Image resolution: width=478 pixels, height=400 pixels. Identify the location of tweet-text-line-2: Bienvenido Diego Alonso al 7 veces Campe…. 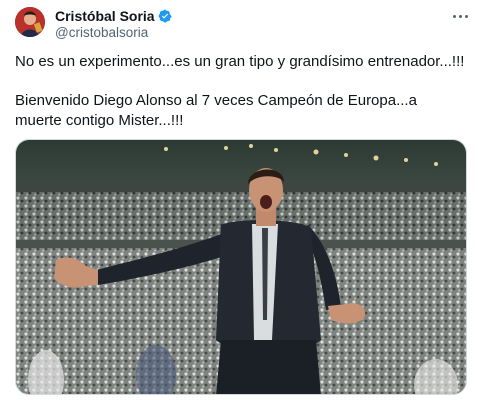
(216, 110).